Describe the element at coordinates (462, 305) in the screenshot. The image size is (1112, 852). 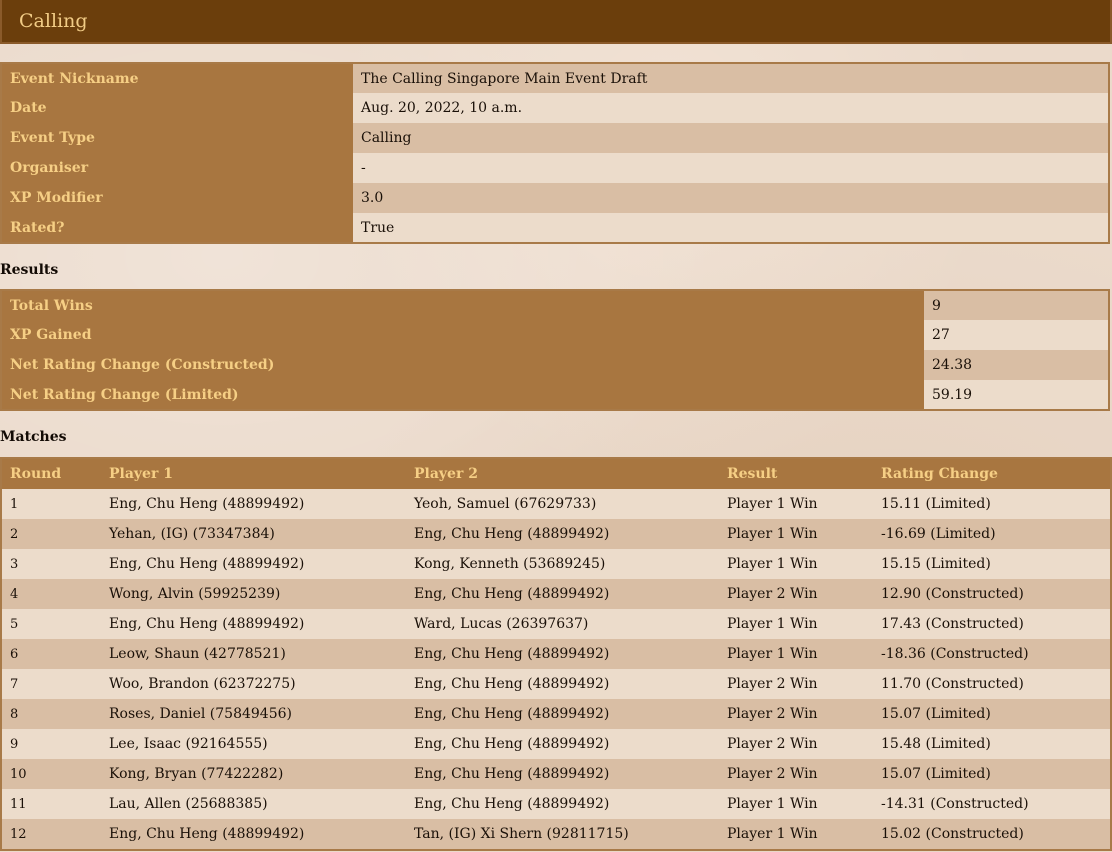
I see `results-label: Total Wins` at that location.